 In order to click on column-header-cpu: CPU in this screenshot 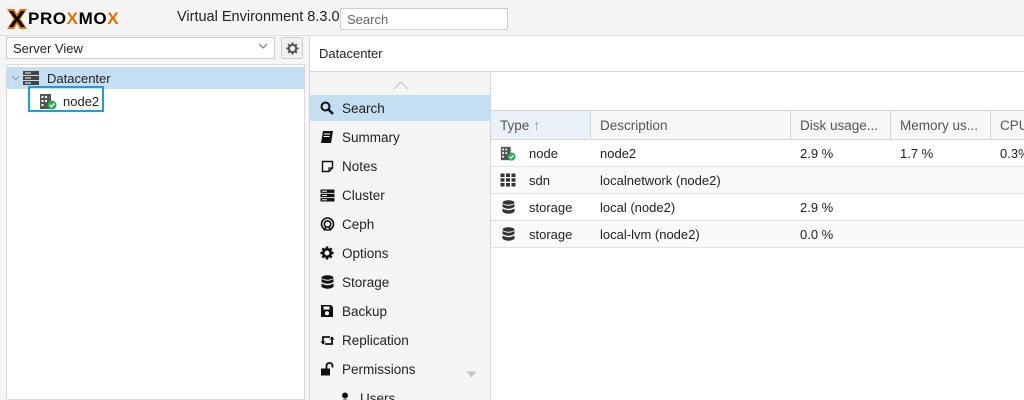, I will do `click(1007, 125)`.